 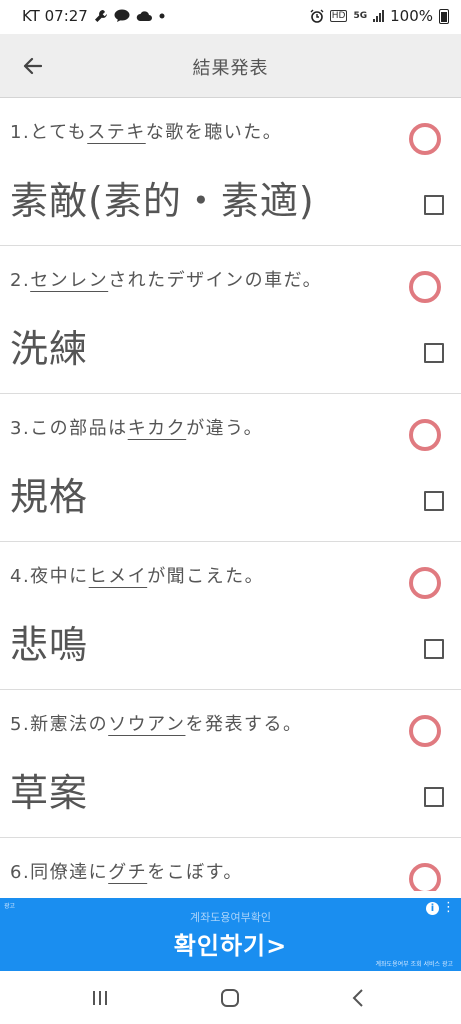 I want to click on system-back-button, so click(x=358, y=998).